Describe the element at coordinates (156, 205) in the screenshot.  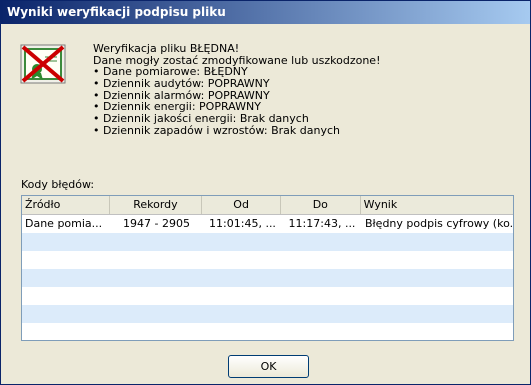
I see `column-header-records: Rekordy` at that location.